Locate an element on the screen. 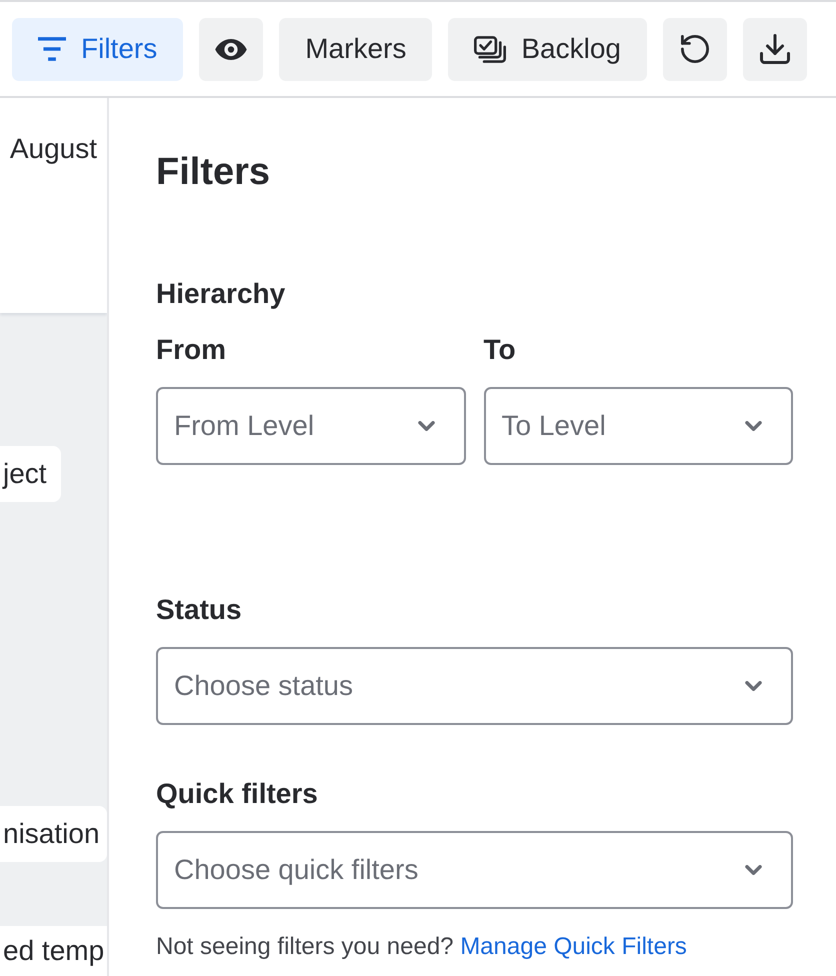 This screenshot has height=976, width=836. view-button is located at coordinates (231, 49).